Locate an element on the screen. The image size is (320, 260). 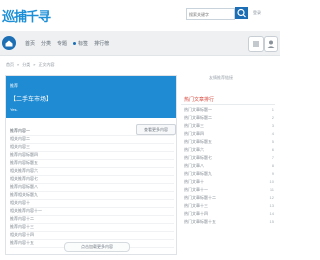
search-box is located at coordinates (210, 14).